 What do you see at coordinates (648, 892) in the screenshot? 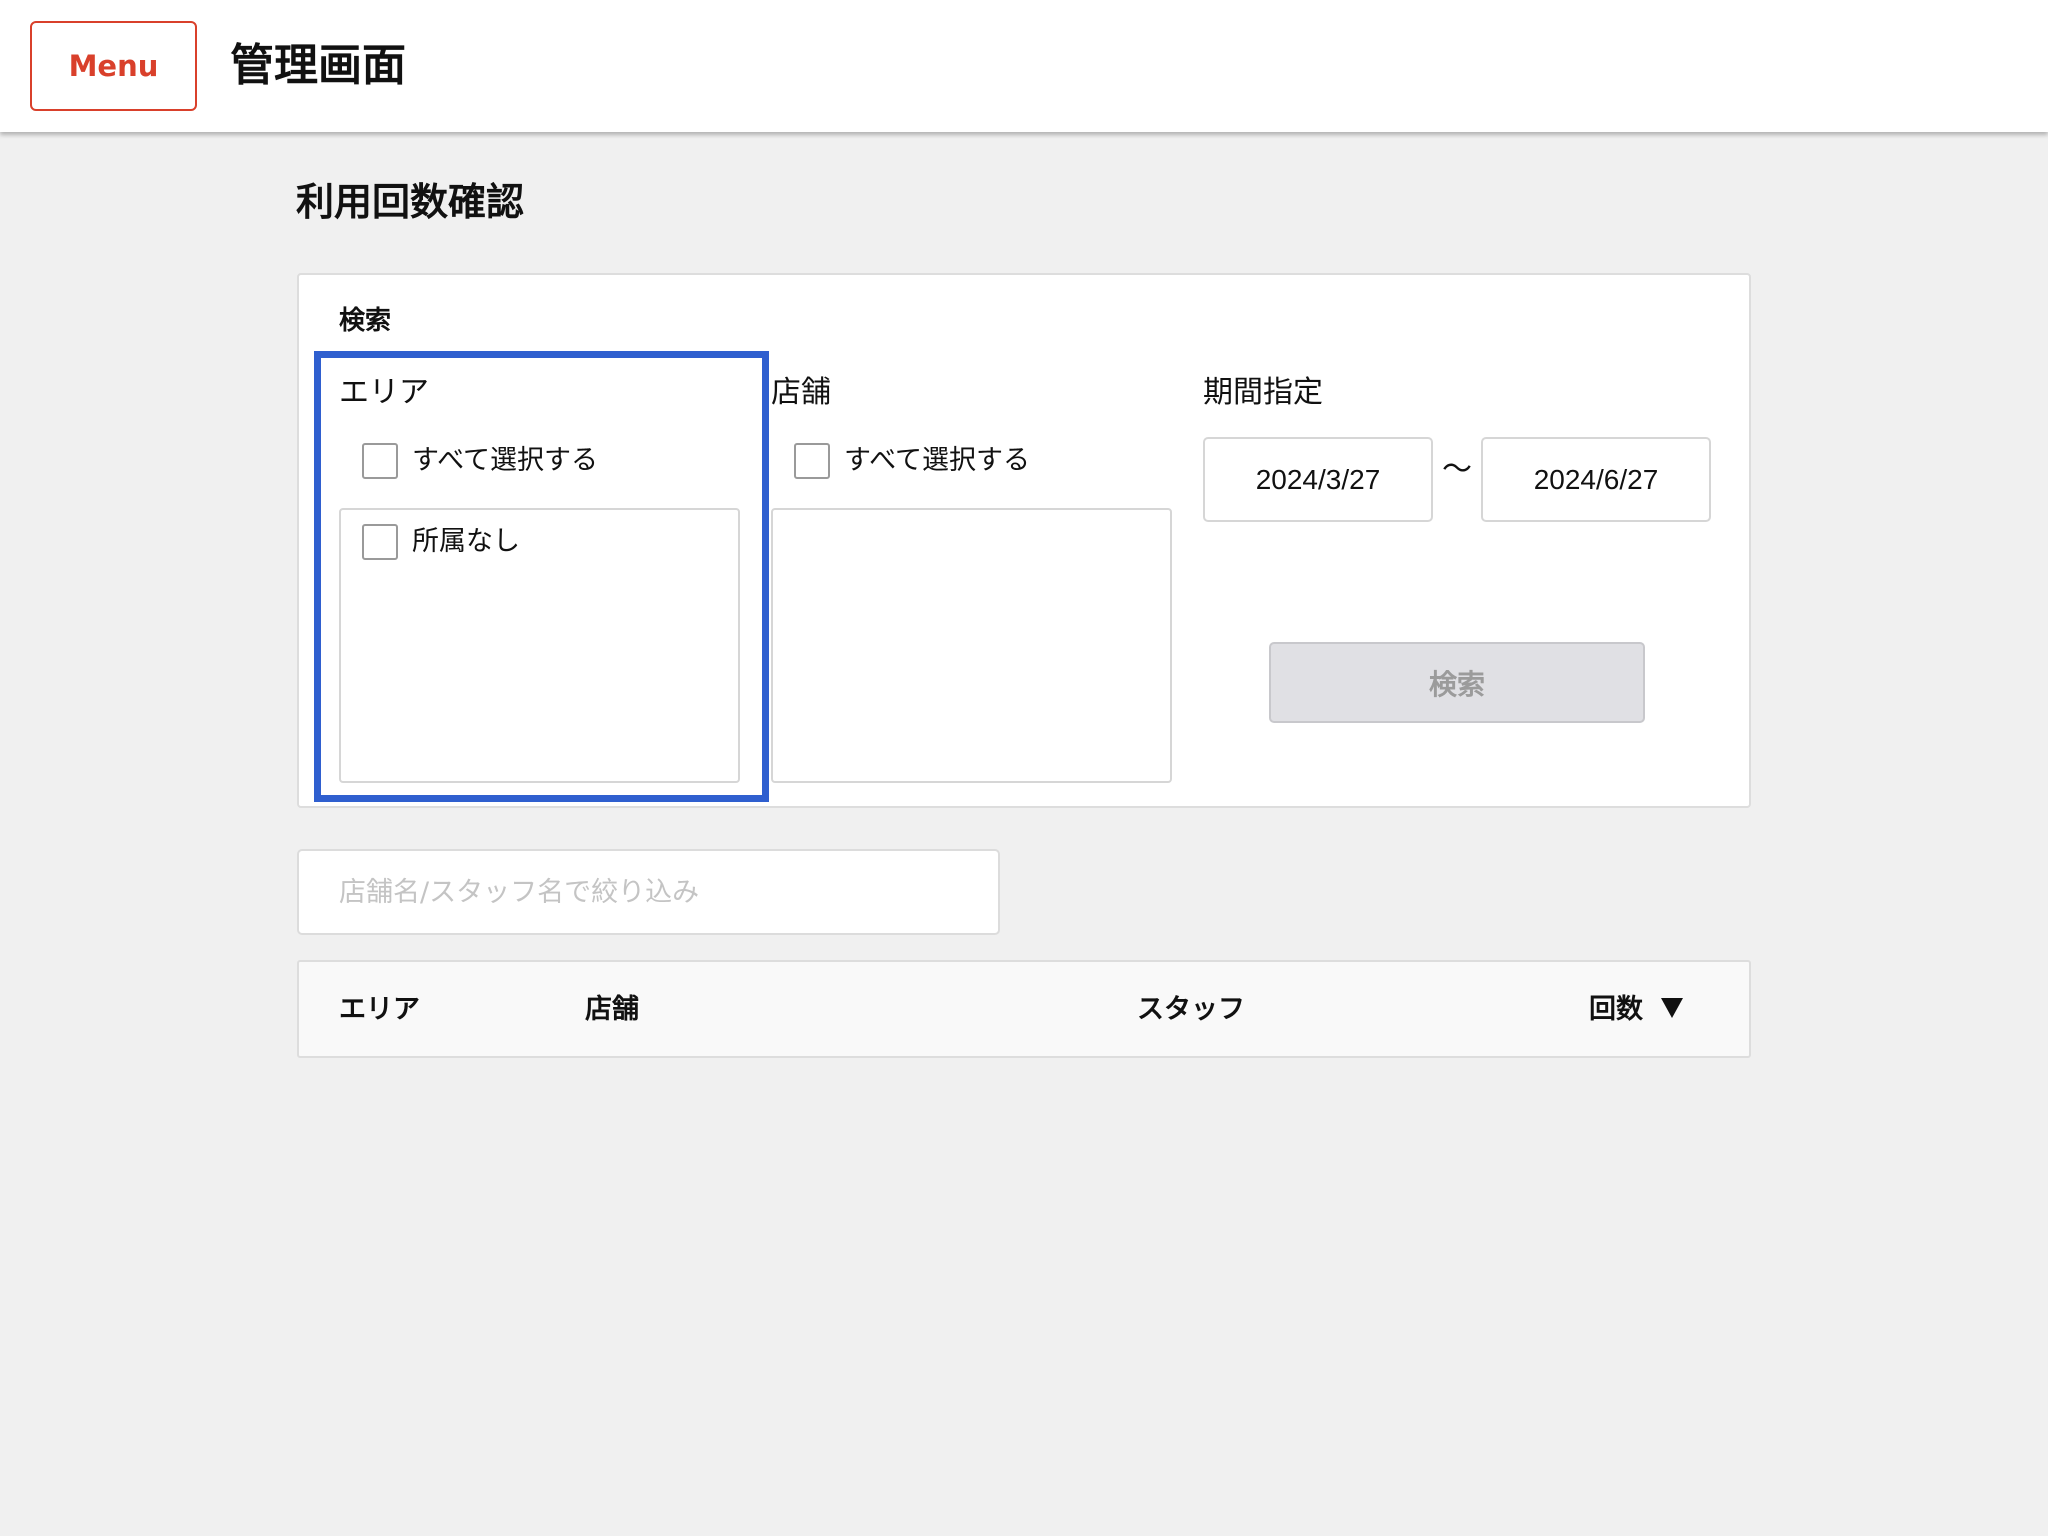
I see `filter-input` at bounding box center [648, 892].